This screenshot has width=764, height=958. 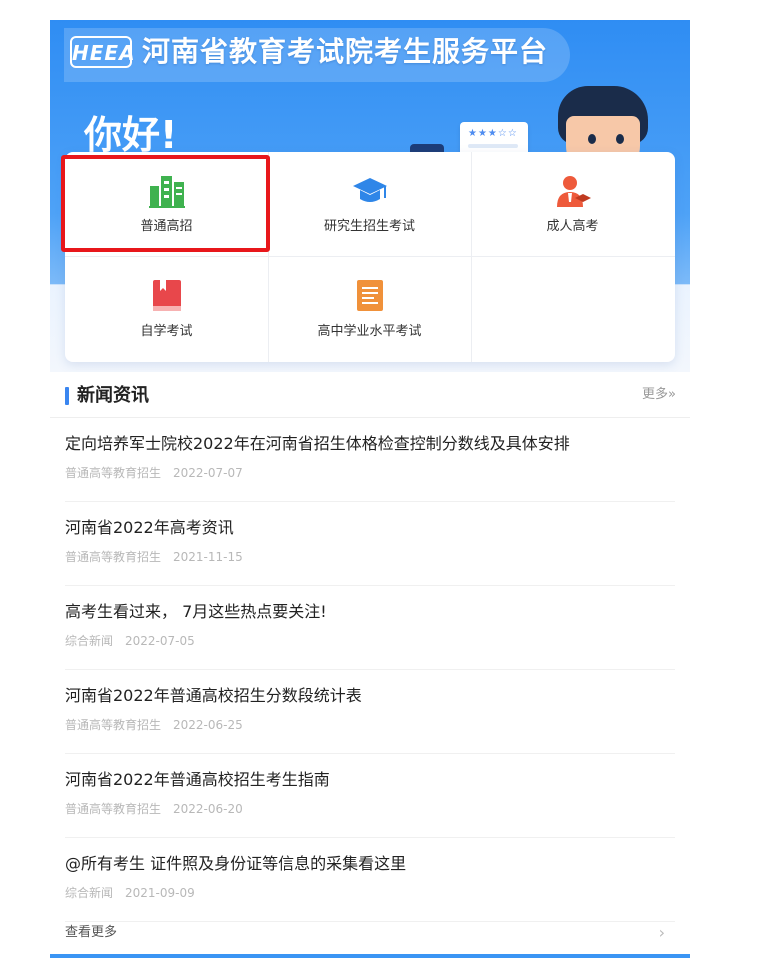 I want to click on service-academic-proficiency-exam: 高中学业水平考试, so click(x=369, y=309).